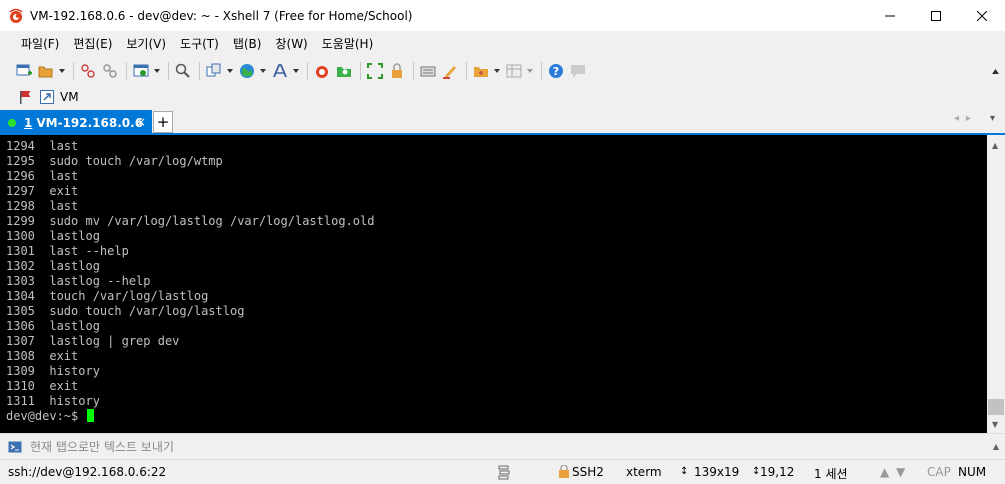  I want to click on tab-label: VM-192.168.0.6, so click(90, 122).